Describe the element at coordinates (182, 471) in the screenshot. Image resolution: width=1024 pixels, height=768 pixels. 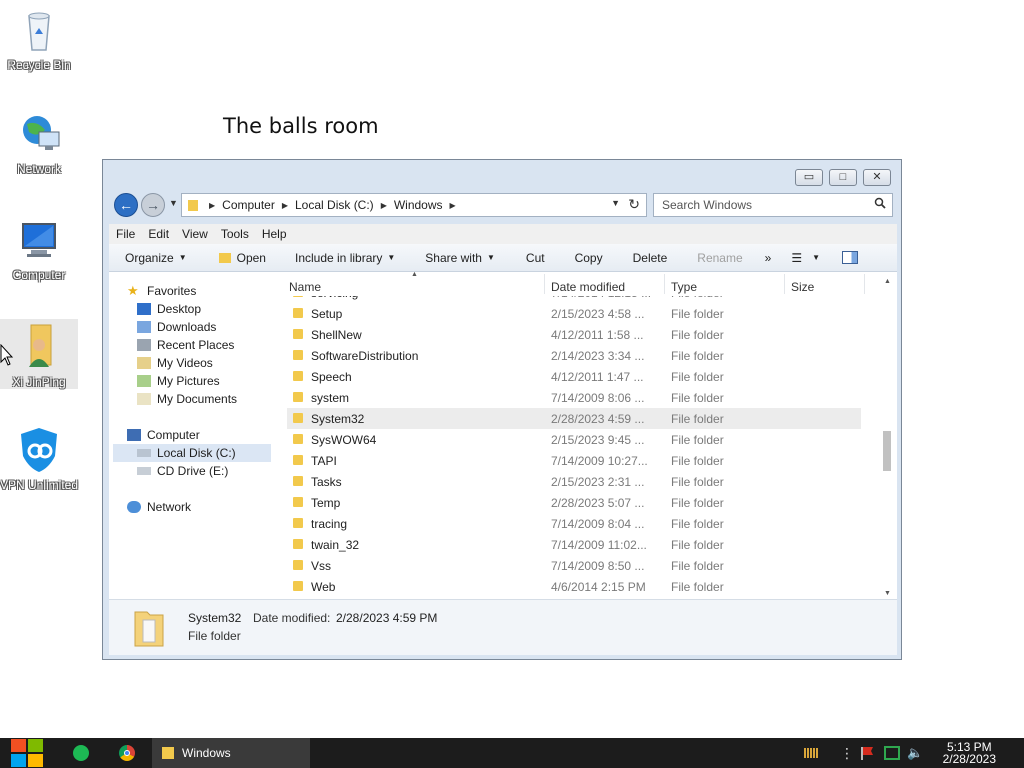
I see `nav-cd-drive: CD Drive (E:)` at that location.